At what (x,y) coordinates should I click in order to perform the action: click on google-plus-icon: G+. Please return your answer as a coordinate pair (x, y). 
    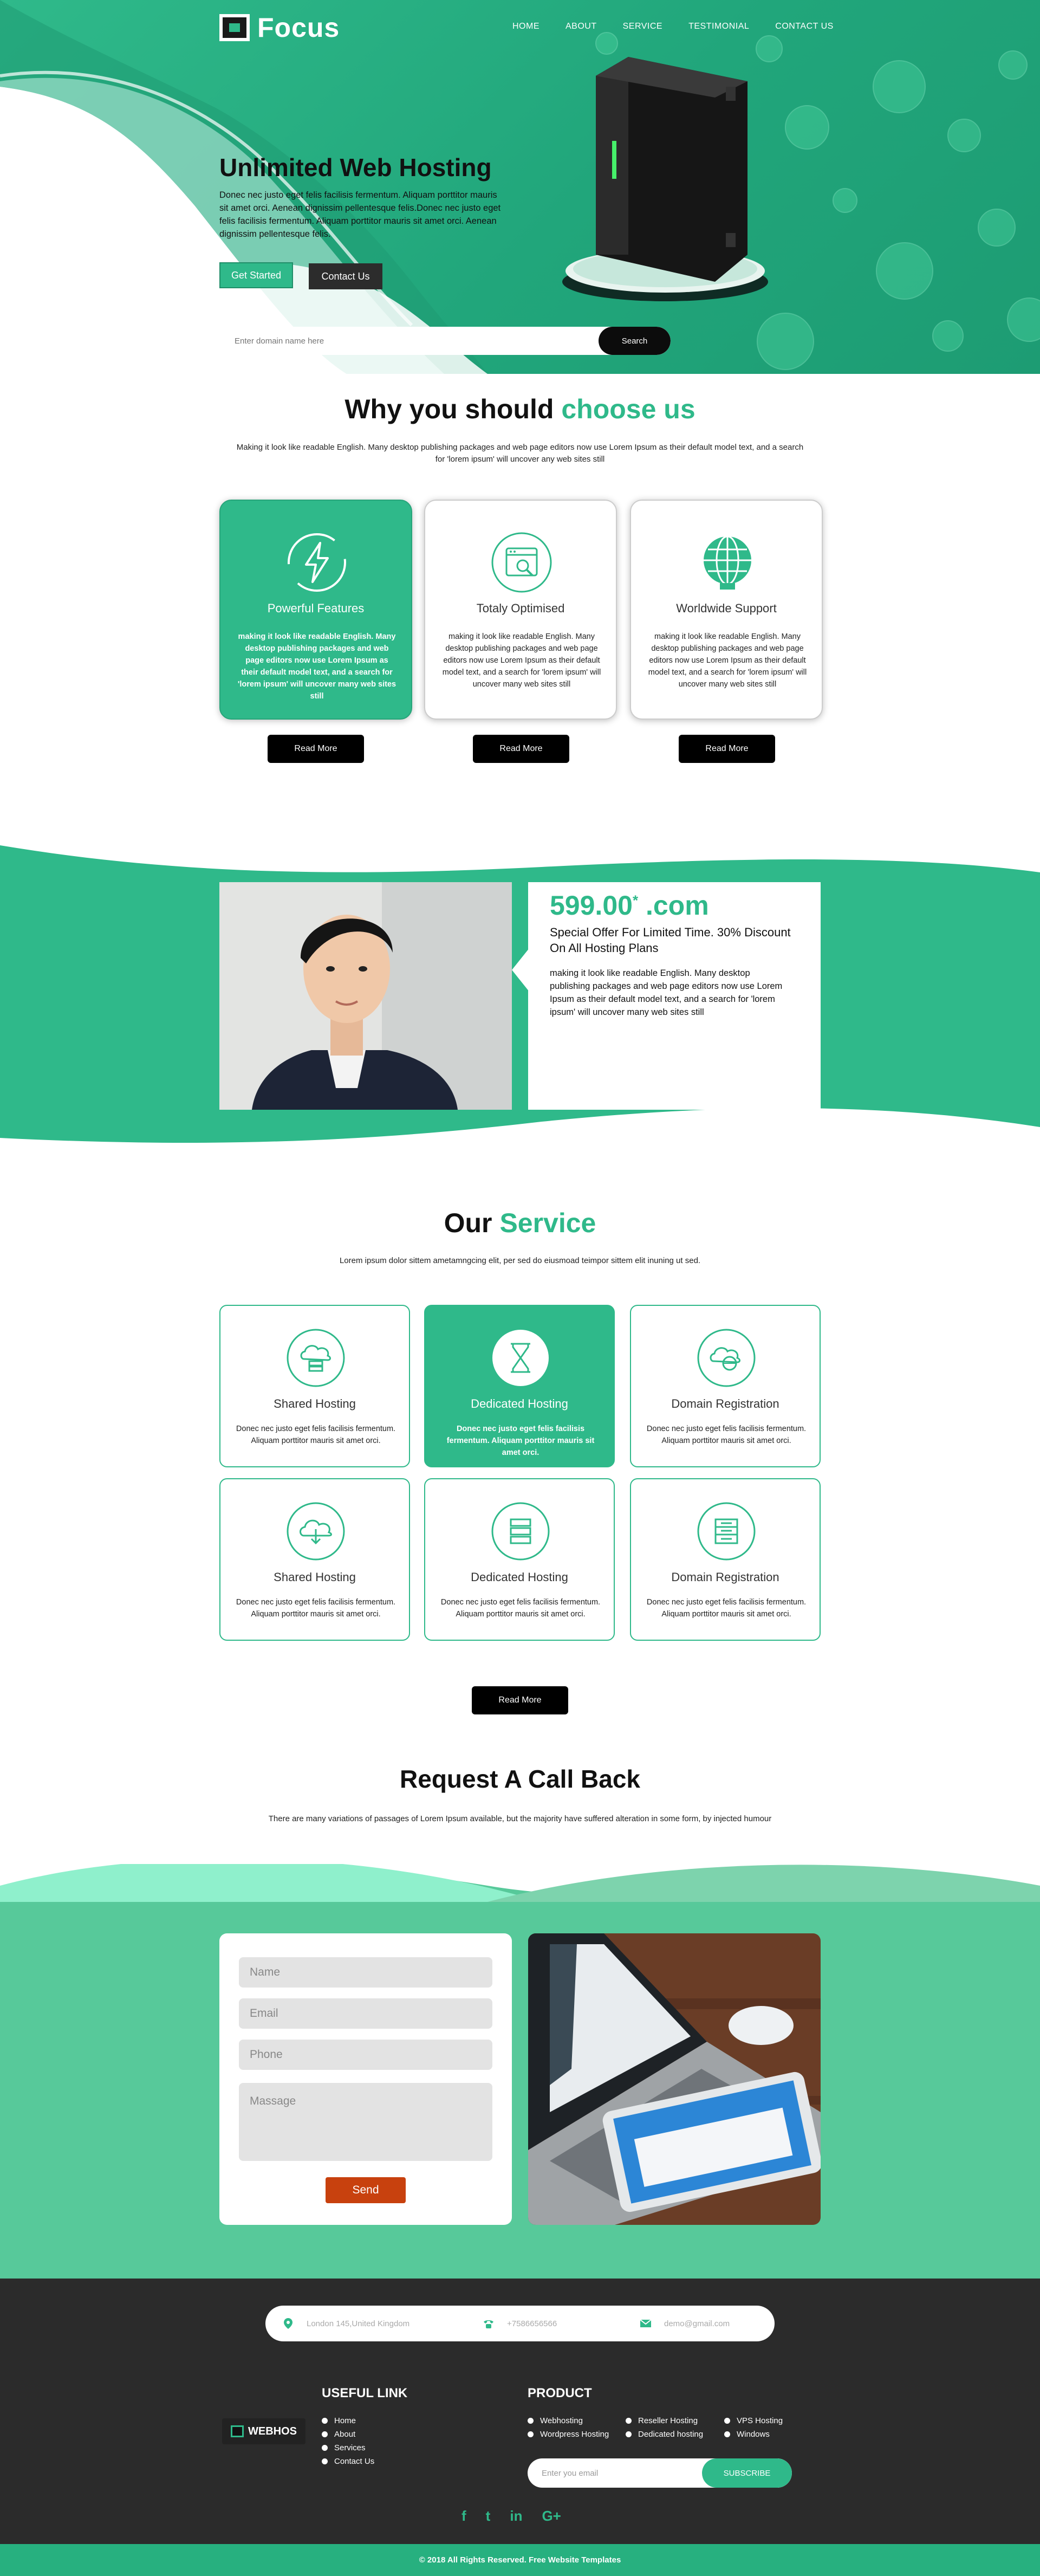
    Looking at the image, I should click on (551, 2516).